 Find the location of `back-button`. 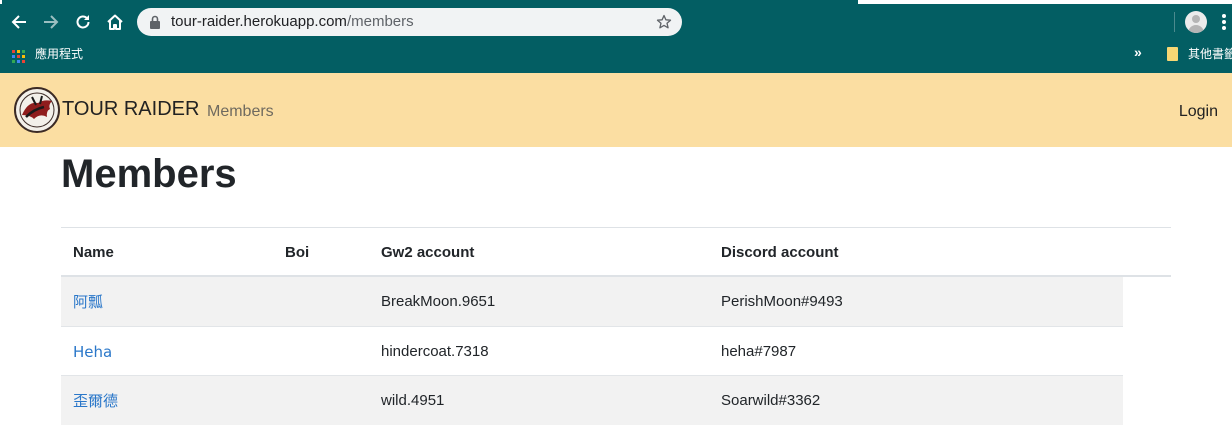

back-button is located at coordinates (19, 22).